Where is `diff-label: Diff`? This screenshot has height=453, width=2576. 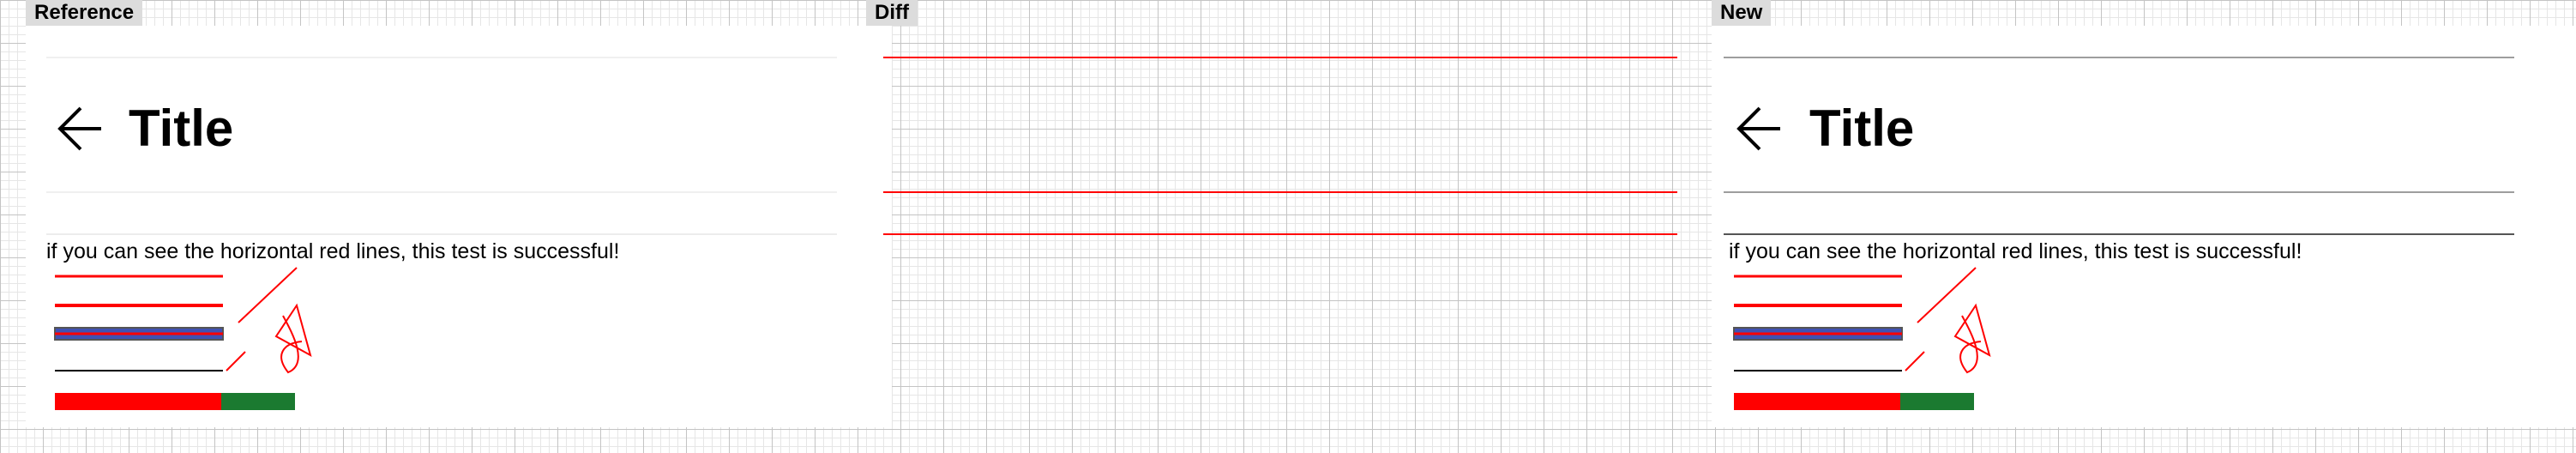 diff-label: Diff is located at coordinates (892, 13).